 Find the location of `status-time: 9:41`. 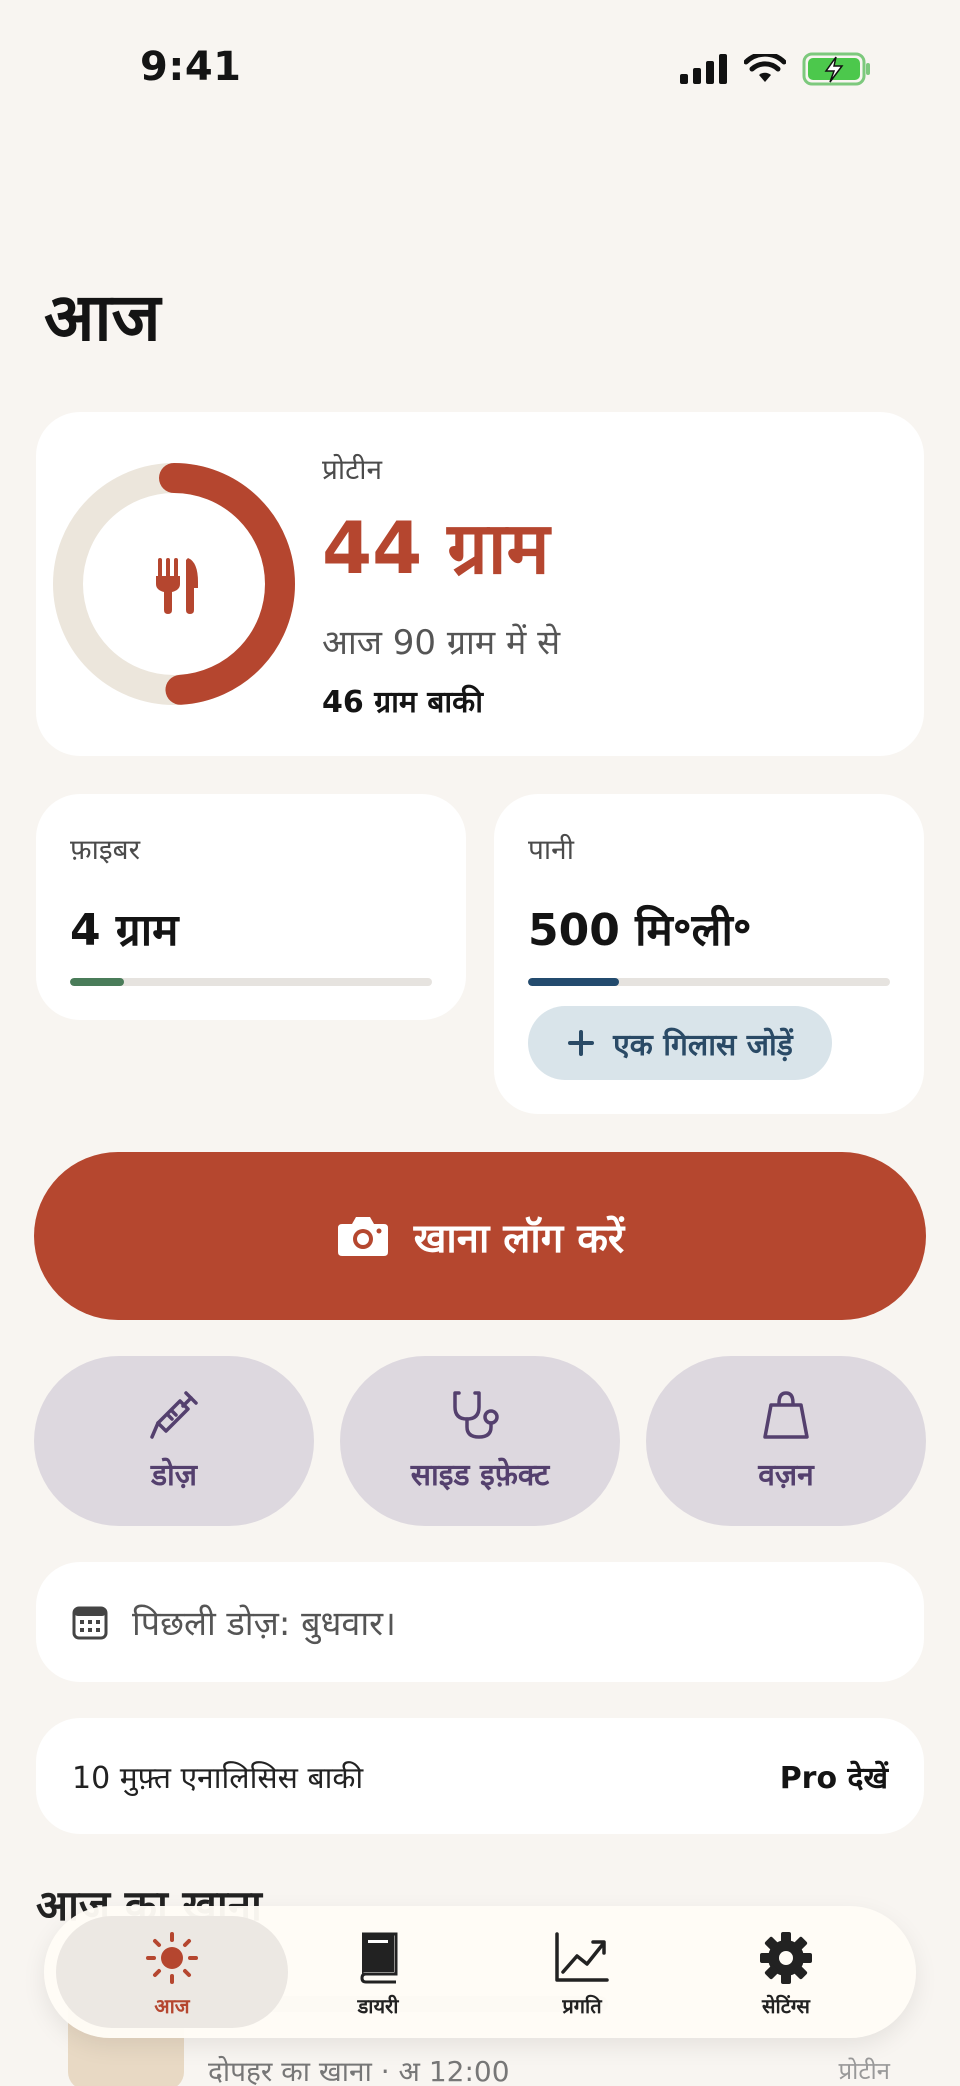

status-time: 9:41 is located at coordinates (191, 67).